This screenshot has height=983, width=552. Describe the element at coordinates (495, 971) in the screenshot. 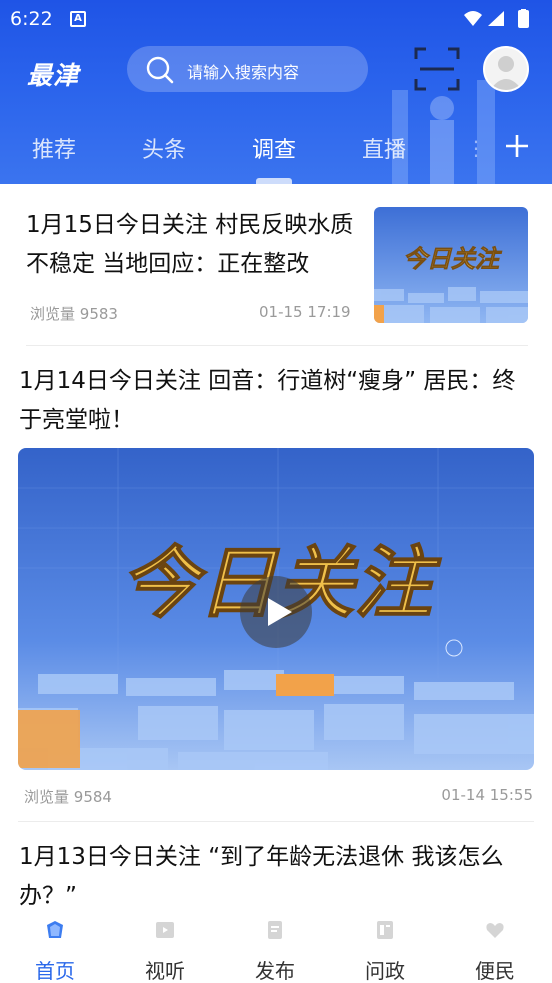

I see `nav-label: 便民` at that location.